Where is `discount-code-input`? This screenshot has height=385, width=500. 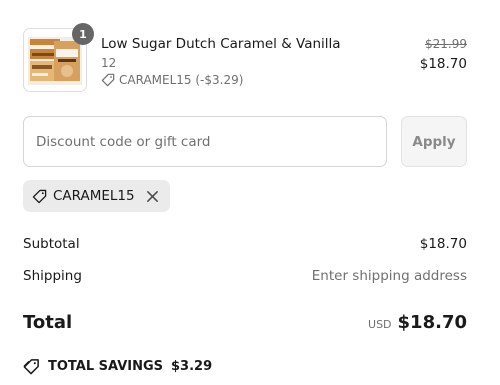 discount-code-input is located at coordinates (205, 141).